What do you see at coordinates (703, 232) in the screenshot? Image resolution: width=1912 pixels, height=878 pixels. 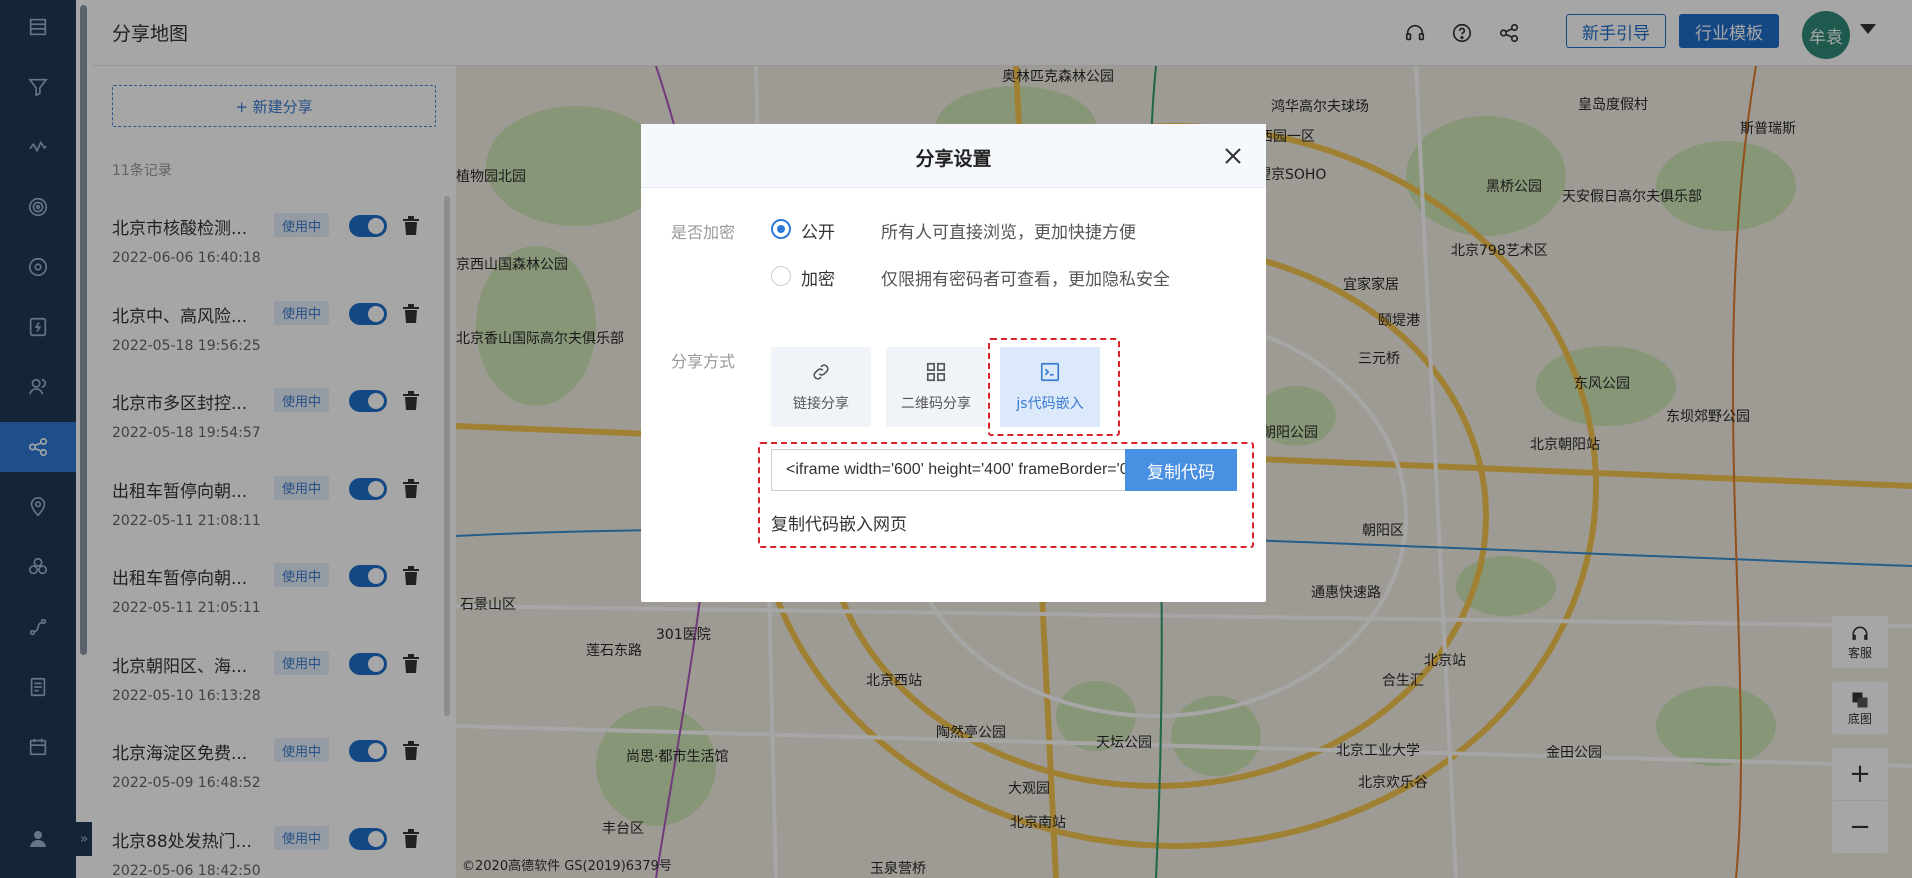 I see `encrypt-label: 是否加密` at bounding box center [703, 232].